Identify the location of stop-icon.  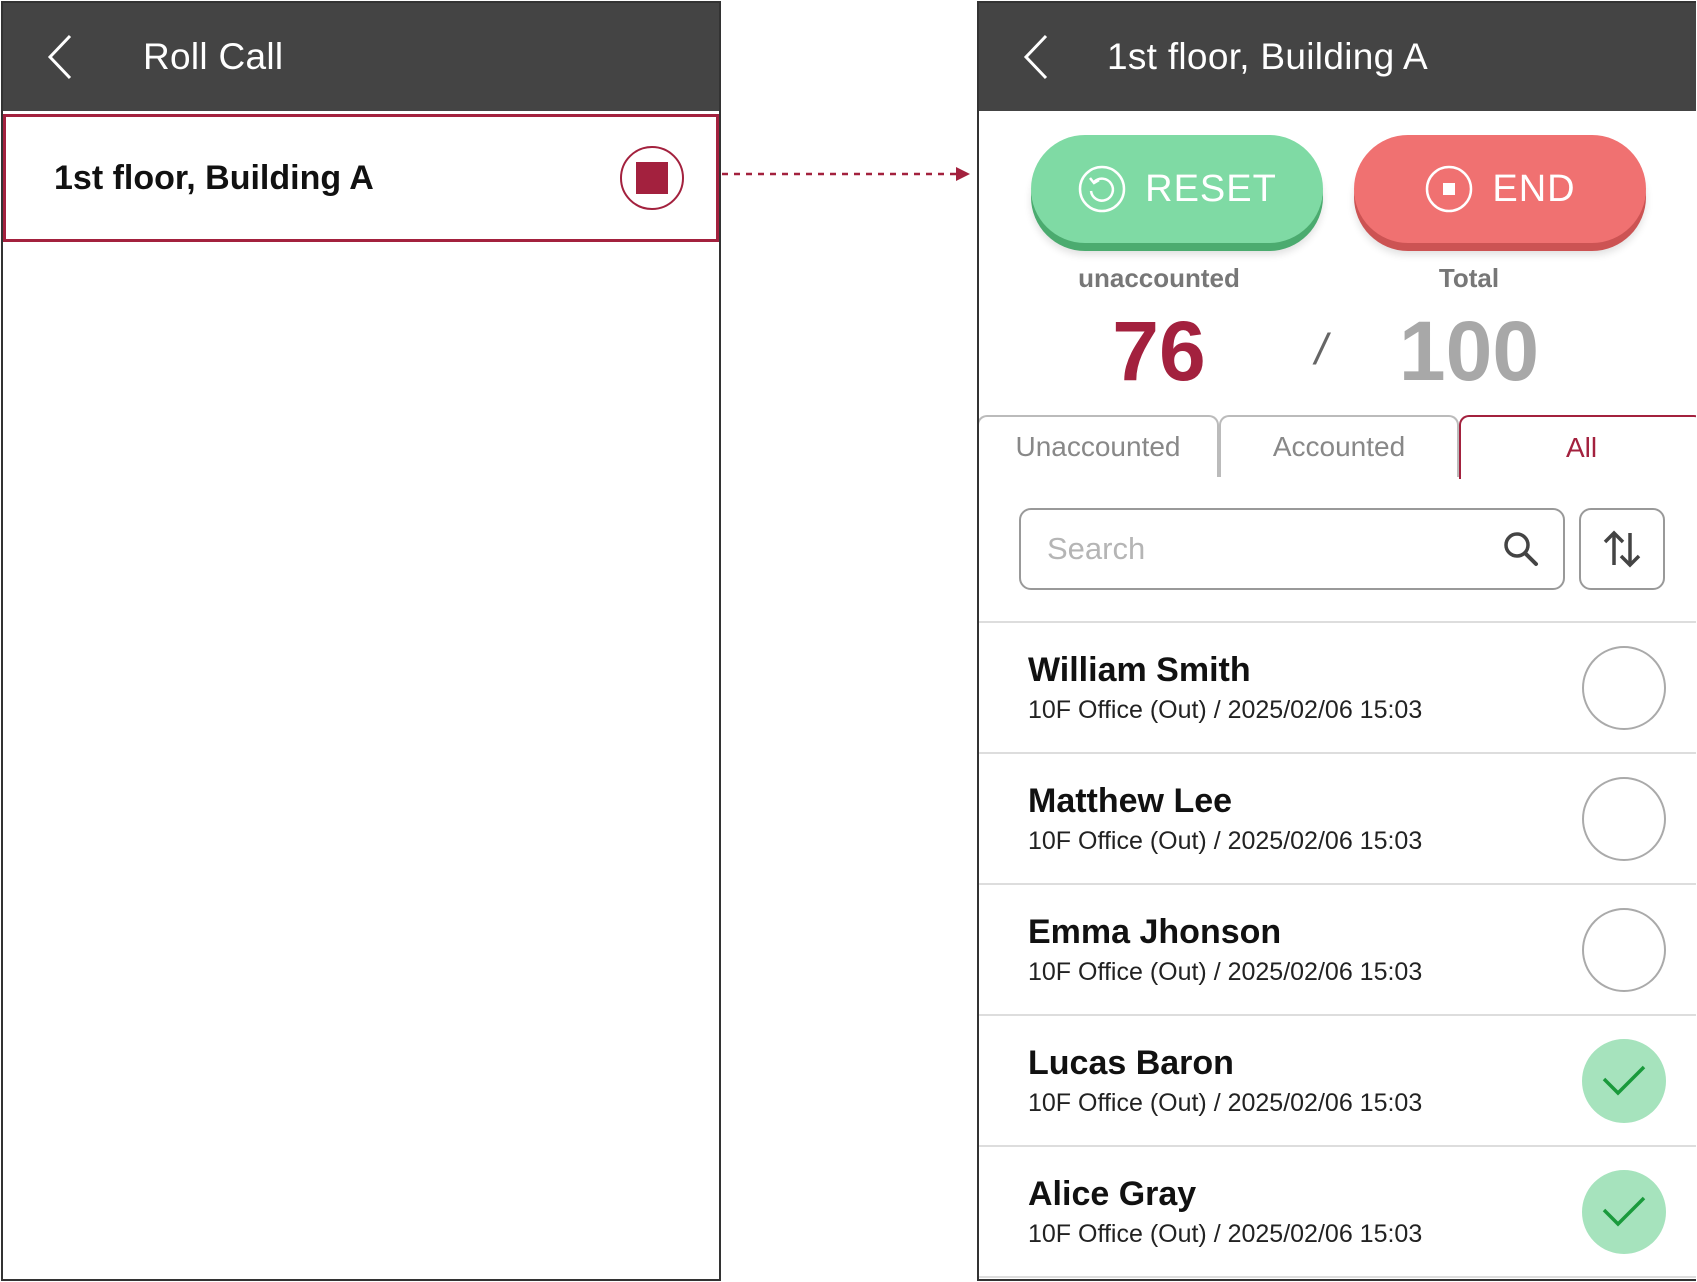
(652, 178).